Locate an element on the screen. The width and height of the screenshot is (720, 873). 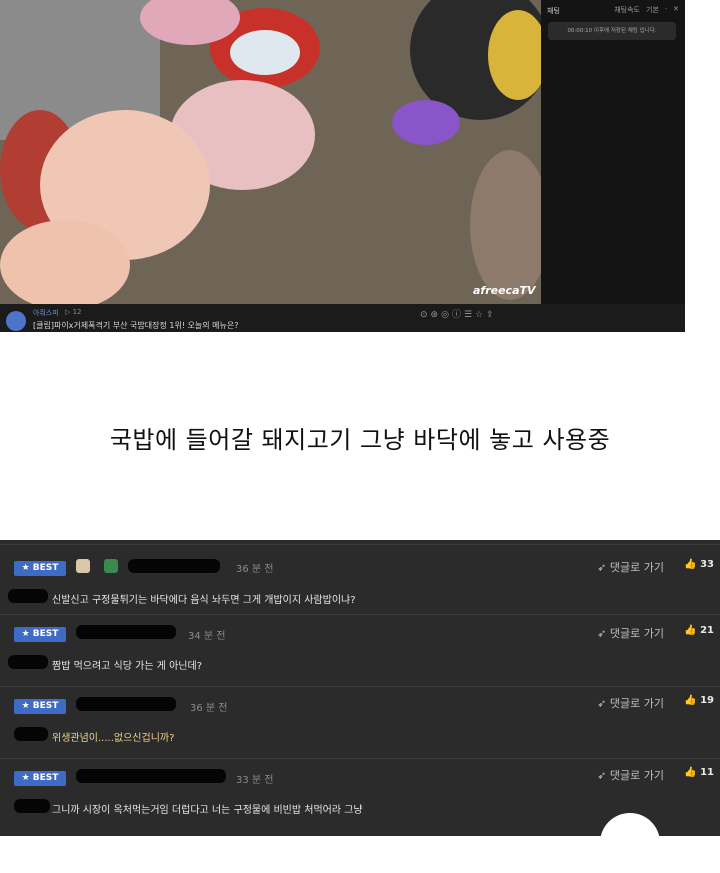
caption-text: 국밥에 들어갈 돼지고기 그냥 바닥에 놓고 사용중 is located at coordinates (360, 440).